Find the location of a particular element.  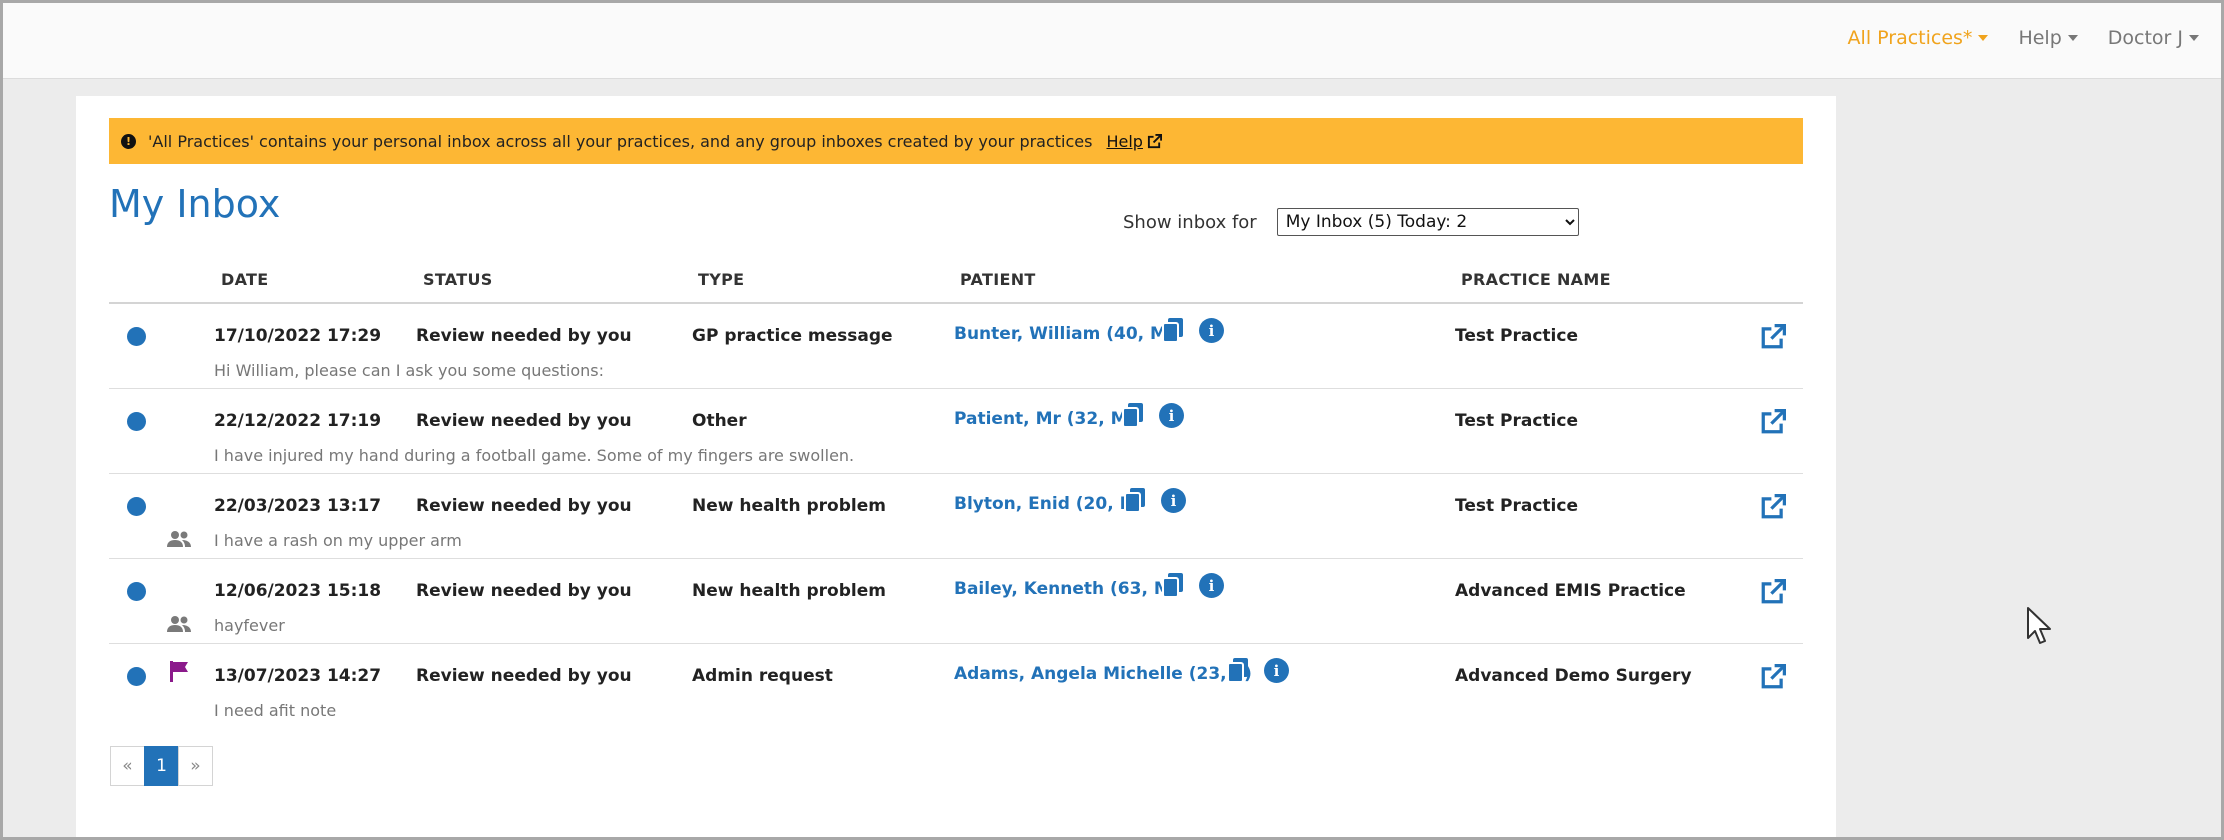

mouse-cursor-icon is located at coordinates (2039, 625).